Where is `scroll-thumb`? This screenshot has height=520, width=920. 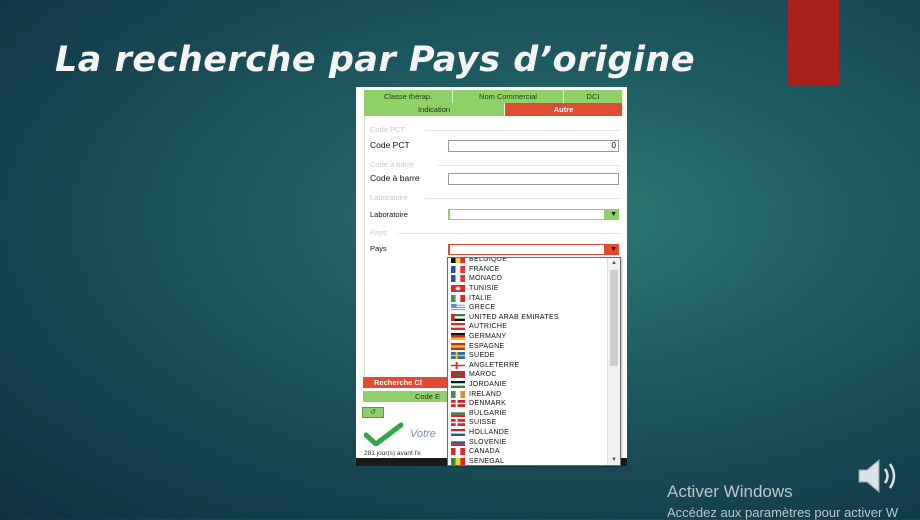 scroll-thumb is located at coordinates (614, 318).